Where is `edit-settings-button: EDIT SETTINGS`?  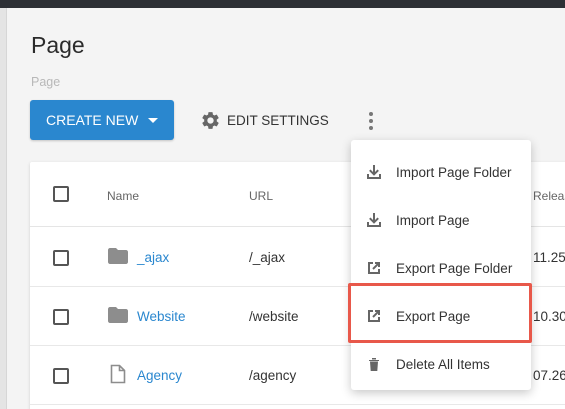
edit-settings-button: EDIT SETTINGS is located at coordinates (264, 120).